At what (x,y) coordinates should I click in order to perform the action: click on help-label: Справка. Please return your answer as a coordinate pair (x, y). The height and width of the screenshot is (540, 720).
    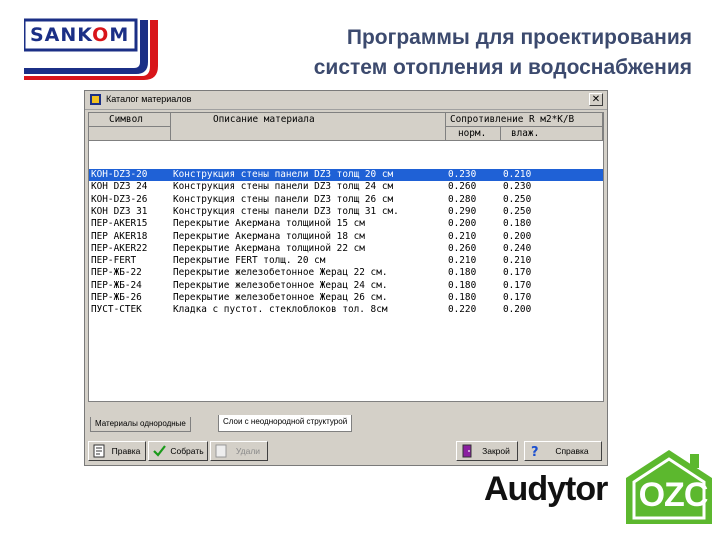
    Looking at the image, I should click on (572, 451).